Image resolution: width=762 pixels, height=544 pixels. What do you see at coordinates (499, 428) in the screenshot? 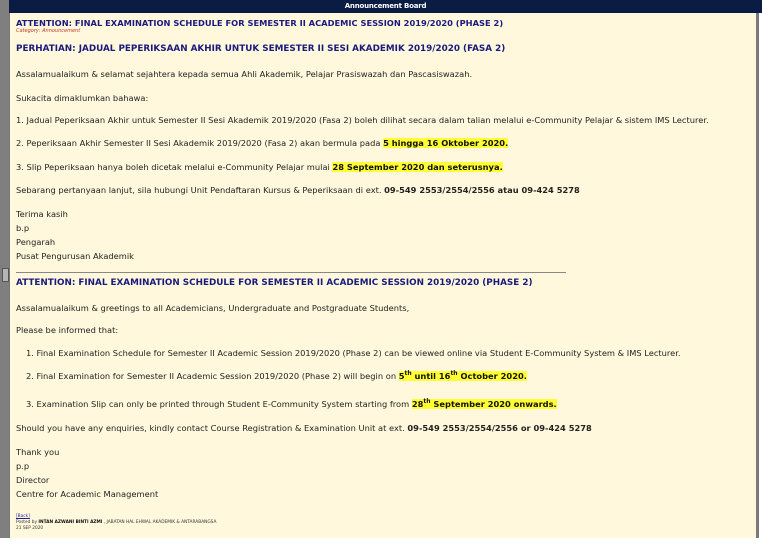
I see `english-contact-number: 09-549 2553/2554/2556 or 09-424 5278` at bounding box center [499, 428].